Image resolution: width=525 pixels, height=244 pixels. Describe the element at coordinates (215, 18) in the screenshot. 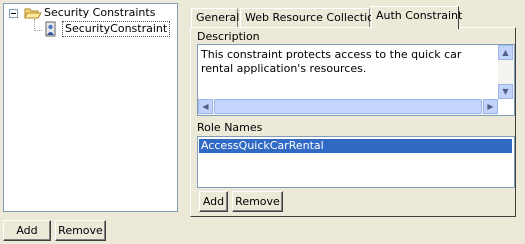

I see `tab-general: General` at that location.